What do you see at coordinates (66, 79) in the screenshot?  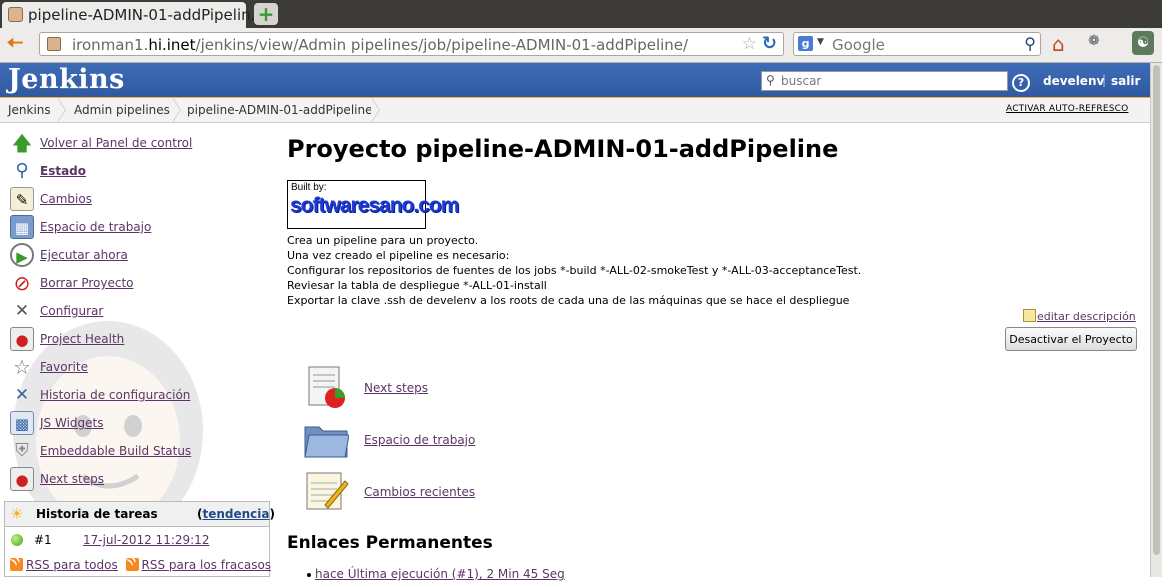 I see `jenkins-logo: Jenkins` at bounding box center [66, 79].